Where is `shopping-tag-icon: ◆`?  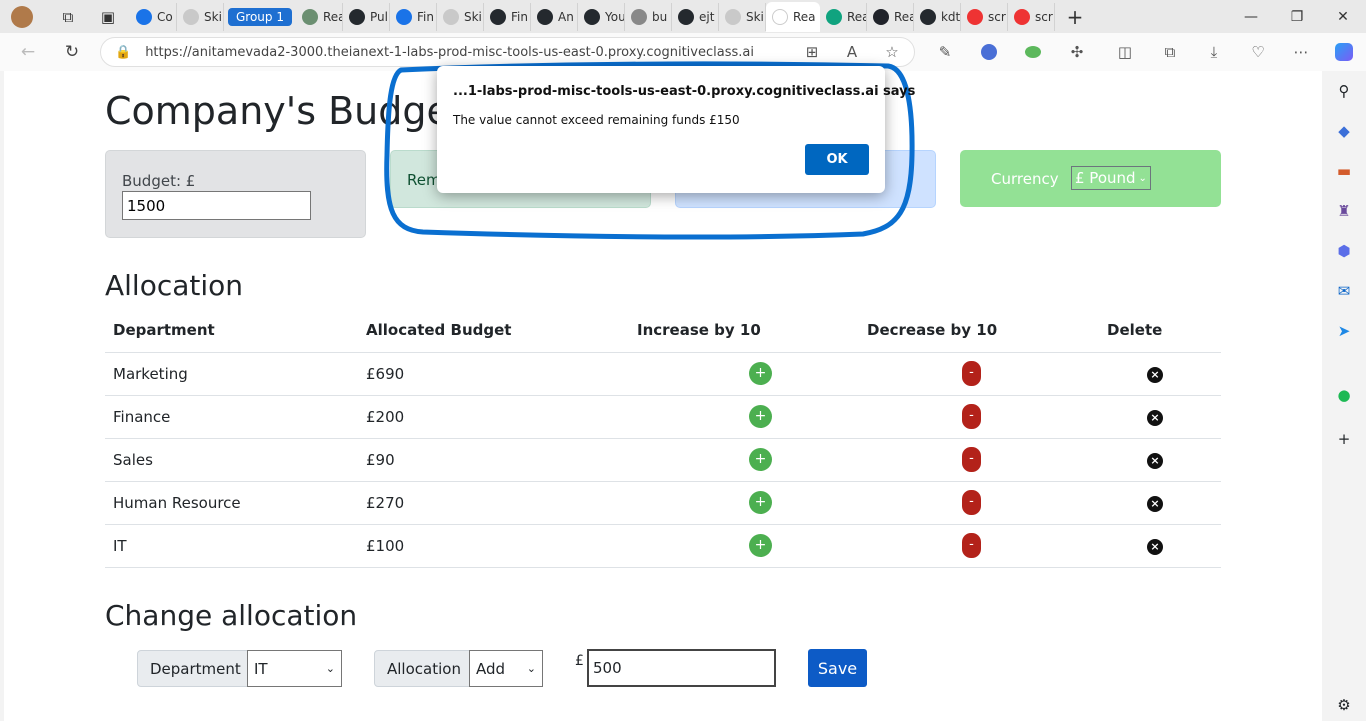 shopping-tag-icon: ◆ is located at coordinates (1344, 131).